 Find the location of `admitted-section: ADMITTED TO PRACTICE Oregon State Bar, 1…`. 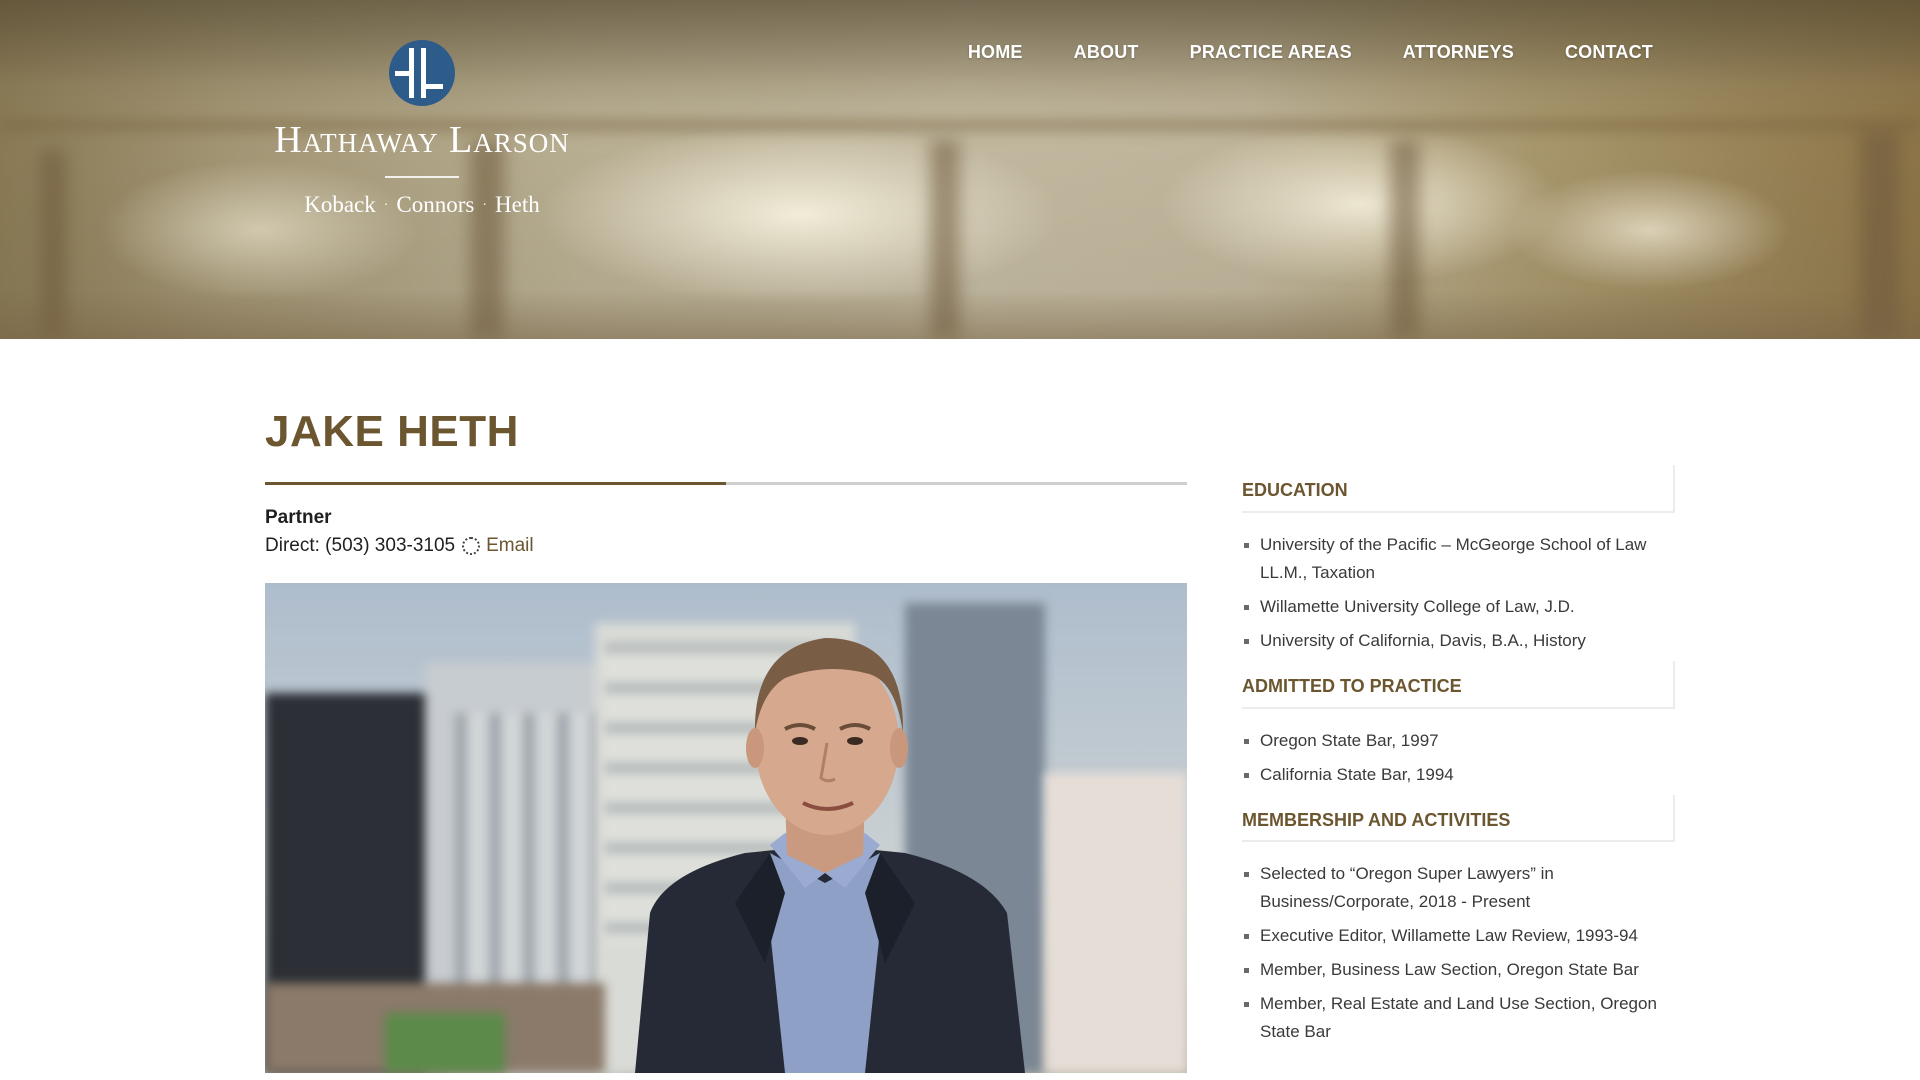

admitted-section: ADMITTED TO PRACTICE Oregon State Bar, 1… is located at coordinates (1458, 724).